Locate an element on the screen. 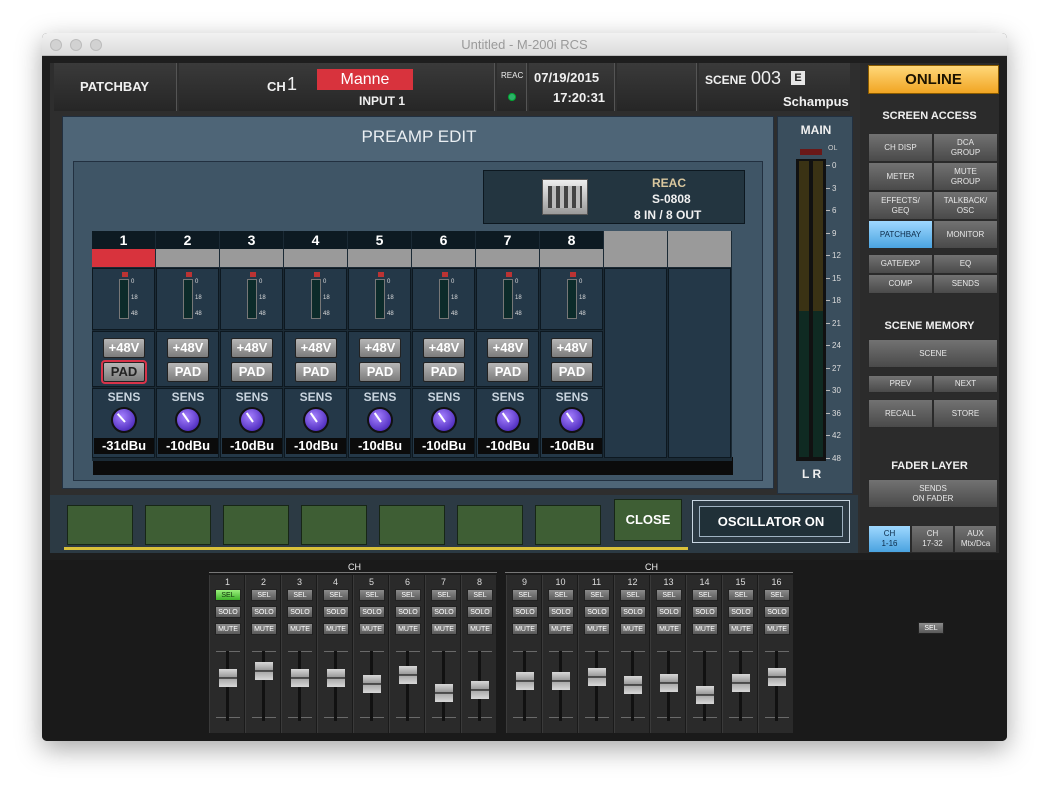  next-button: NEXT is located at coordinates (965, 384).